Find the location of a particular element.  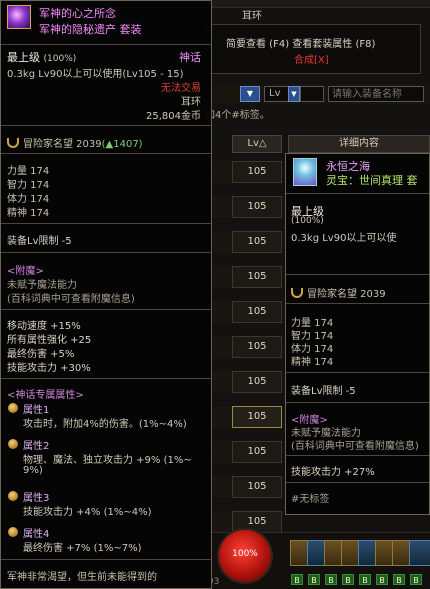

right-equip-limit: 装备Lv限制 -5 is located at coordinates (323, 391).